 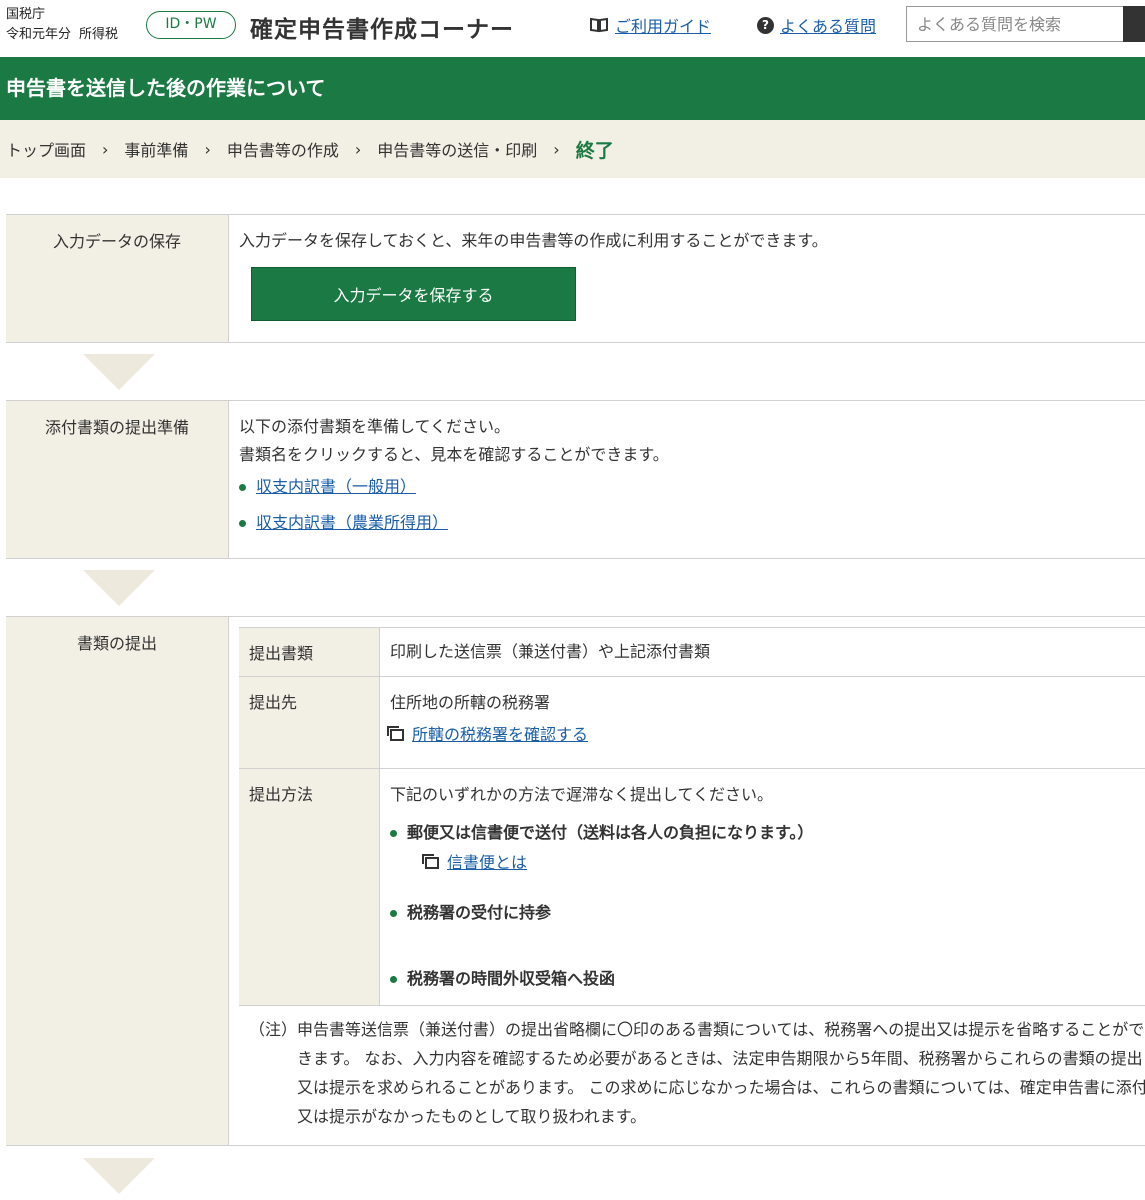 I want to click on save-input-data-button: 入力データを保存する, so click(x=413, y=294).